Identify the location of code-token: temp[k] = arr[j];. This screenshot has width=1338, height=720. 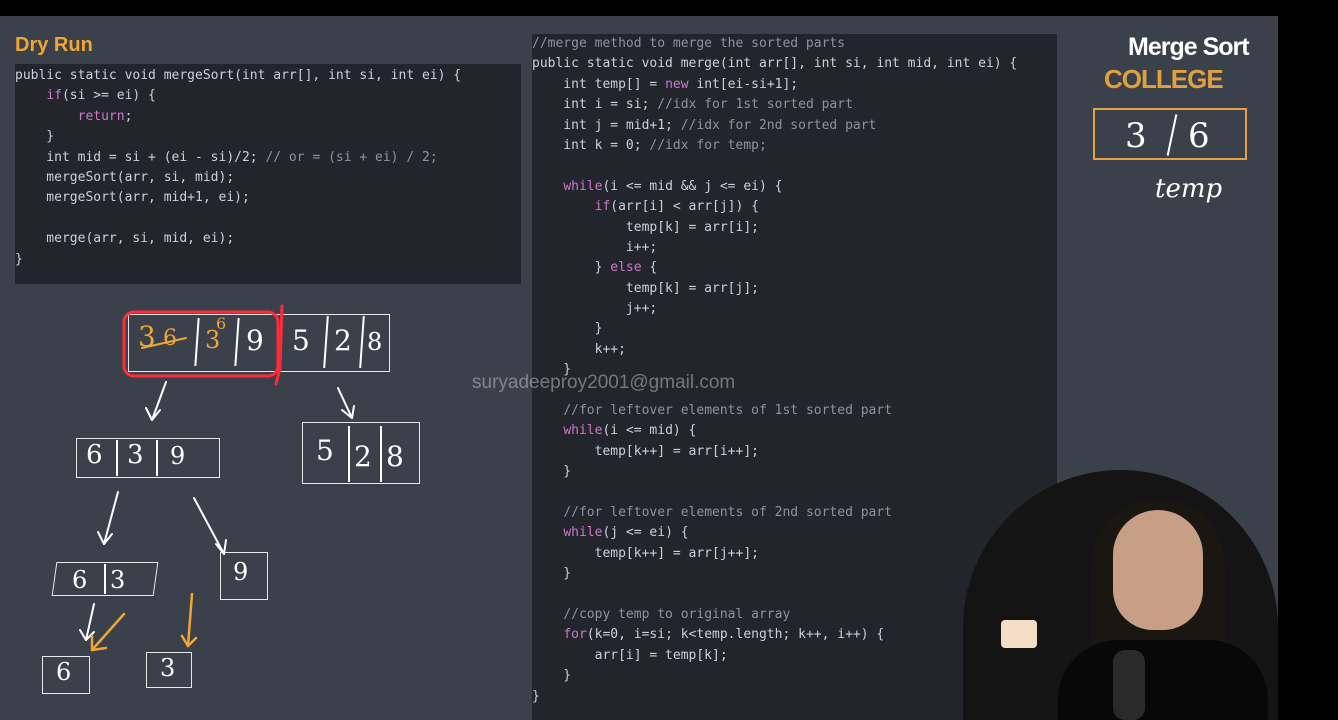
(645, 288).